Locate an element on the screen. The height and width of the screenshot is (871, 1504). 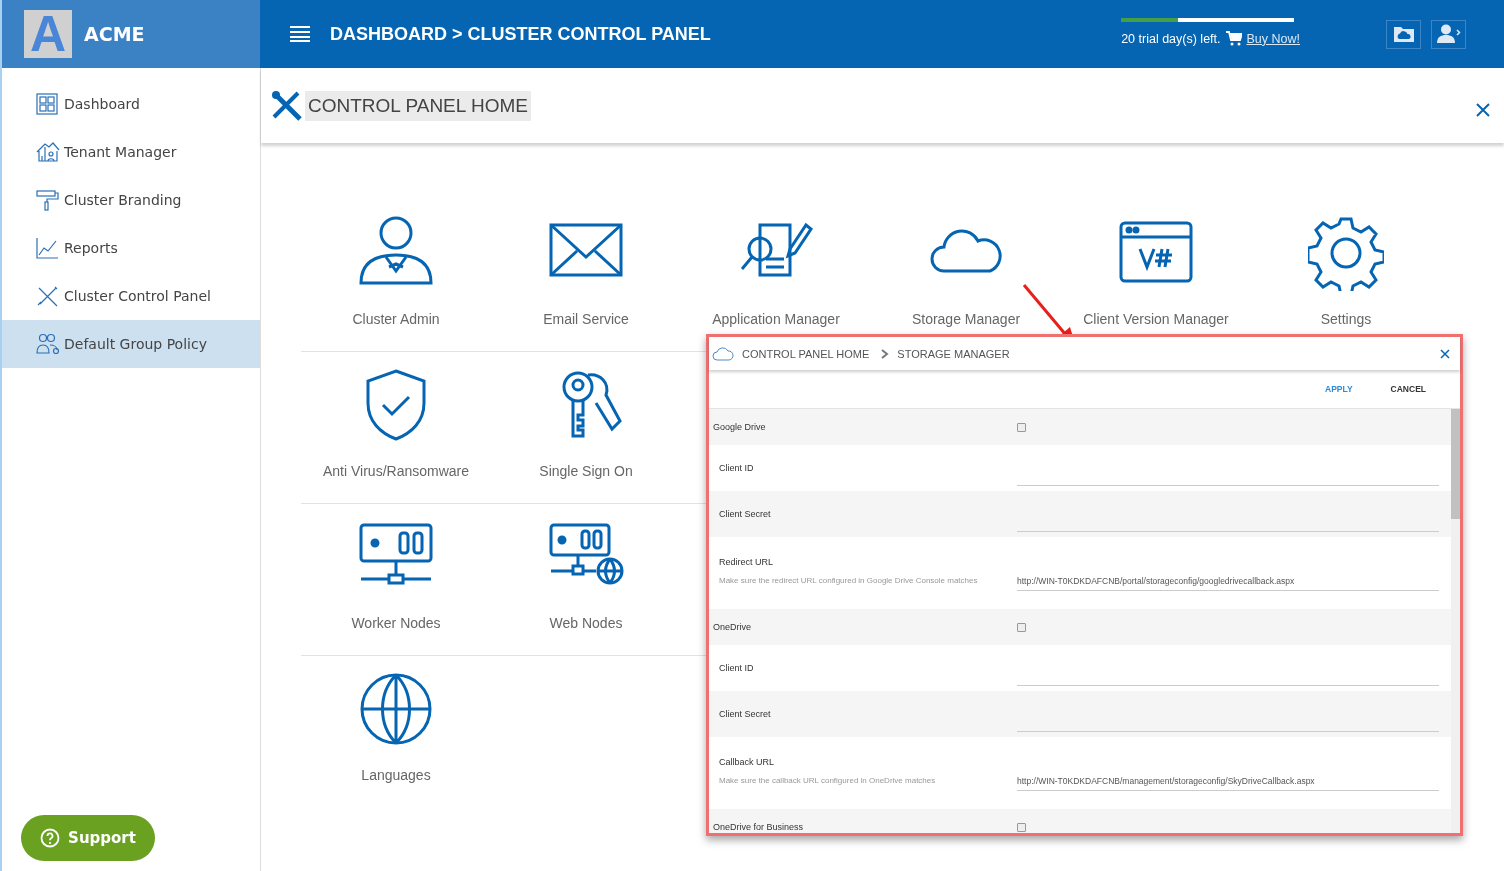
field-label: Callback URL is located at coordinates (747, 762).